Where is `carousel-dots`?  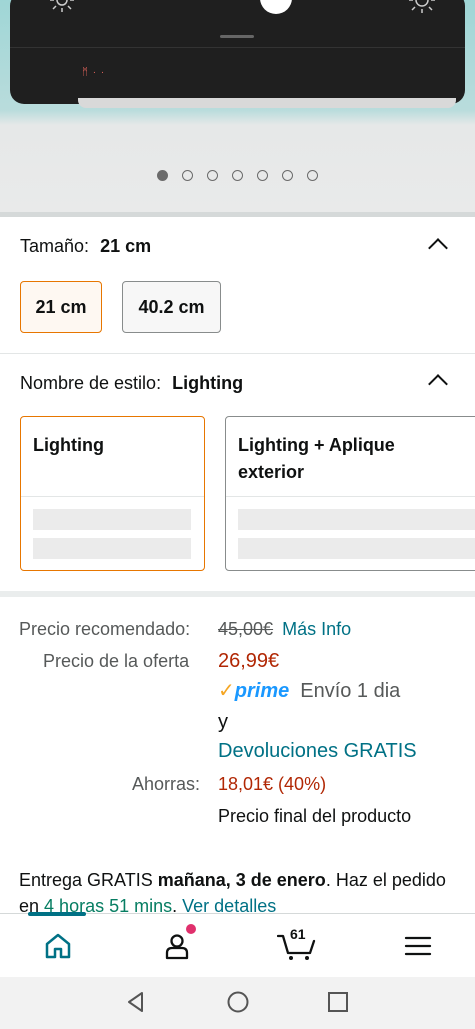 carousel-dots is located at coordinates (237, 175).